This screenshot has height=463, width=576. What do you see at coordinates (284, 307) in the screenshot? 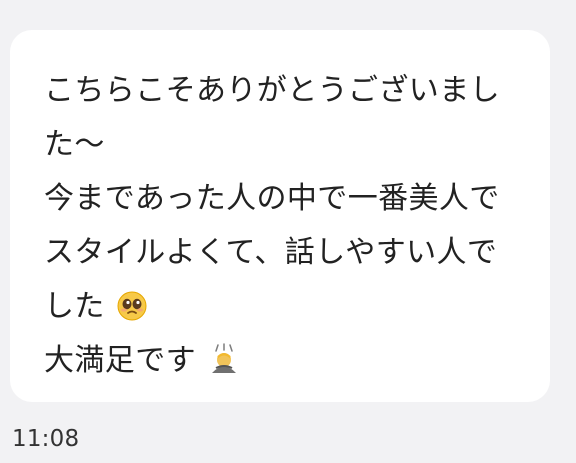
I see `message-line-5-wrapper: した` at bounding box center [284, 307].